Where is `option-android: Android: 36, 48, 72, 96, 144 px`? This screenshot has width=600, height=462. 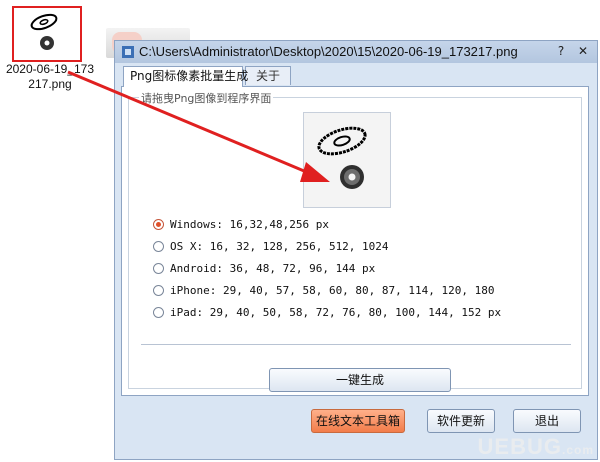 option-android: Android: 36, 48, 72, 96, 144 px is located at coordinates (264, 269).